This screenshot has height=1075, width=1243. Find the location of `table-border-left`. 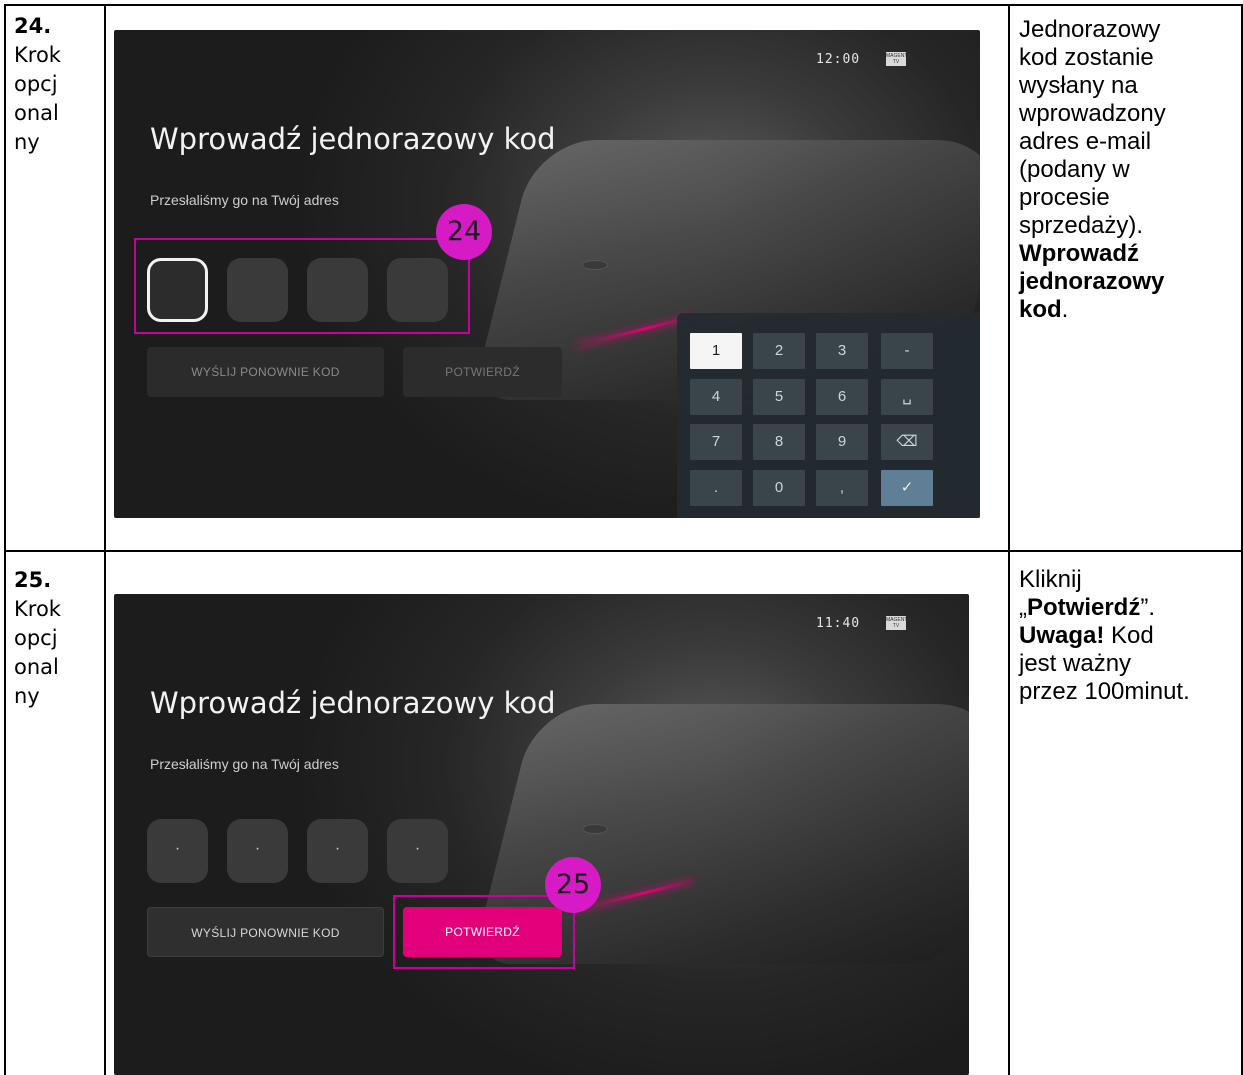

table-border-left is located at coordinates (5, 539).